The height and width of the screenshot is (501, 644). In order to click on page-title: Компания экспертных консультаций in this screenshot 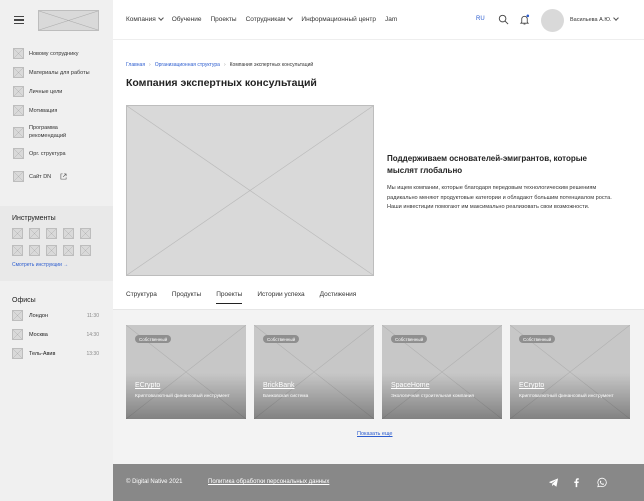, I will do `click(221, 83)`.